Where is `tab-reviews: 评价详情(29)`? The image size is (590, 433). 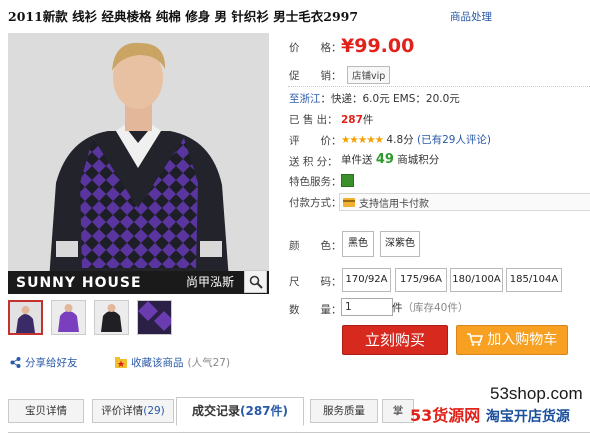
tab-reviews: 评价详情(29) is located at coordinates (133, 411).